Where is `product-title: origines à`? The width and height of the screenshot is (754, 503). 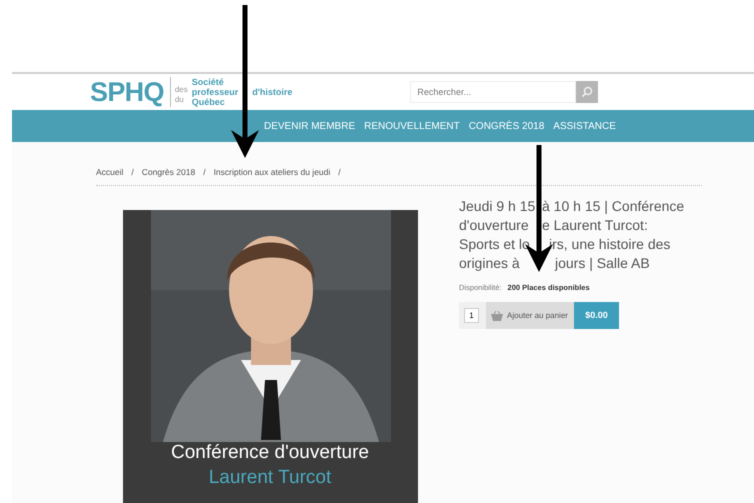
product-title: origines à is located at coordinates (490, 263).